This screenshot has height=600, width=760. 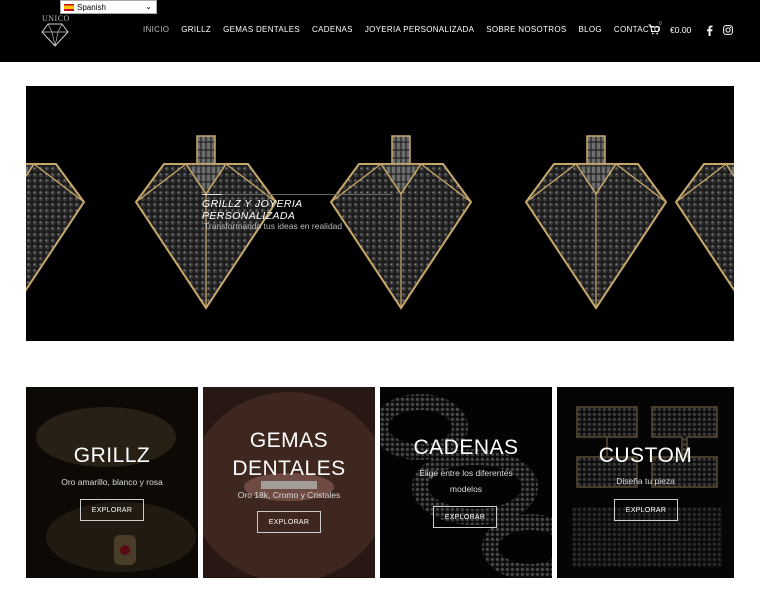 I want to click on language-label: Spanish, so click(x=91, y=7).